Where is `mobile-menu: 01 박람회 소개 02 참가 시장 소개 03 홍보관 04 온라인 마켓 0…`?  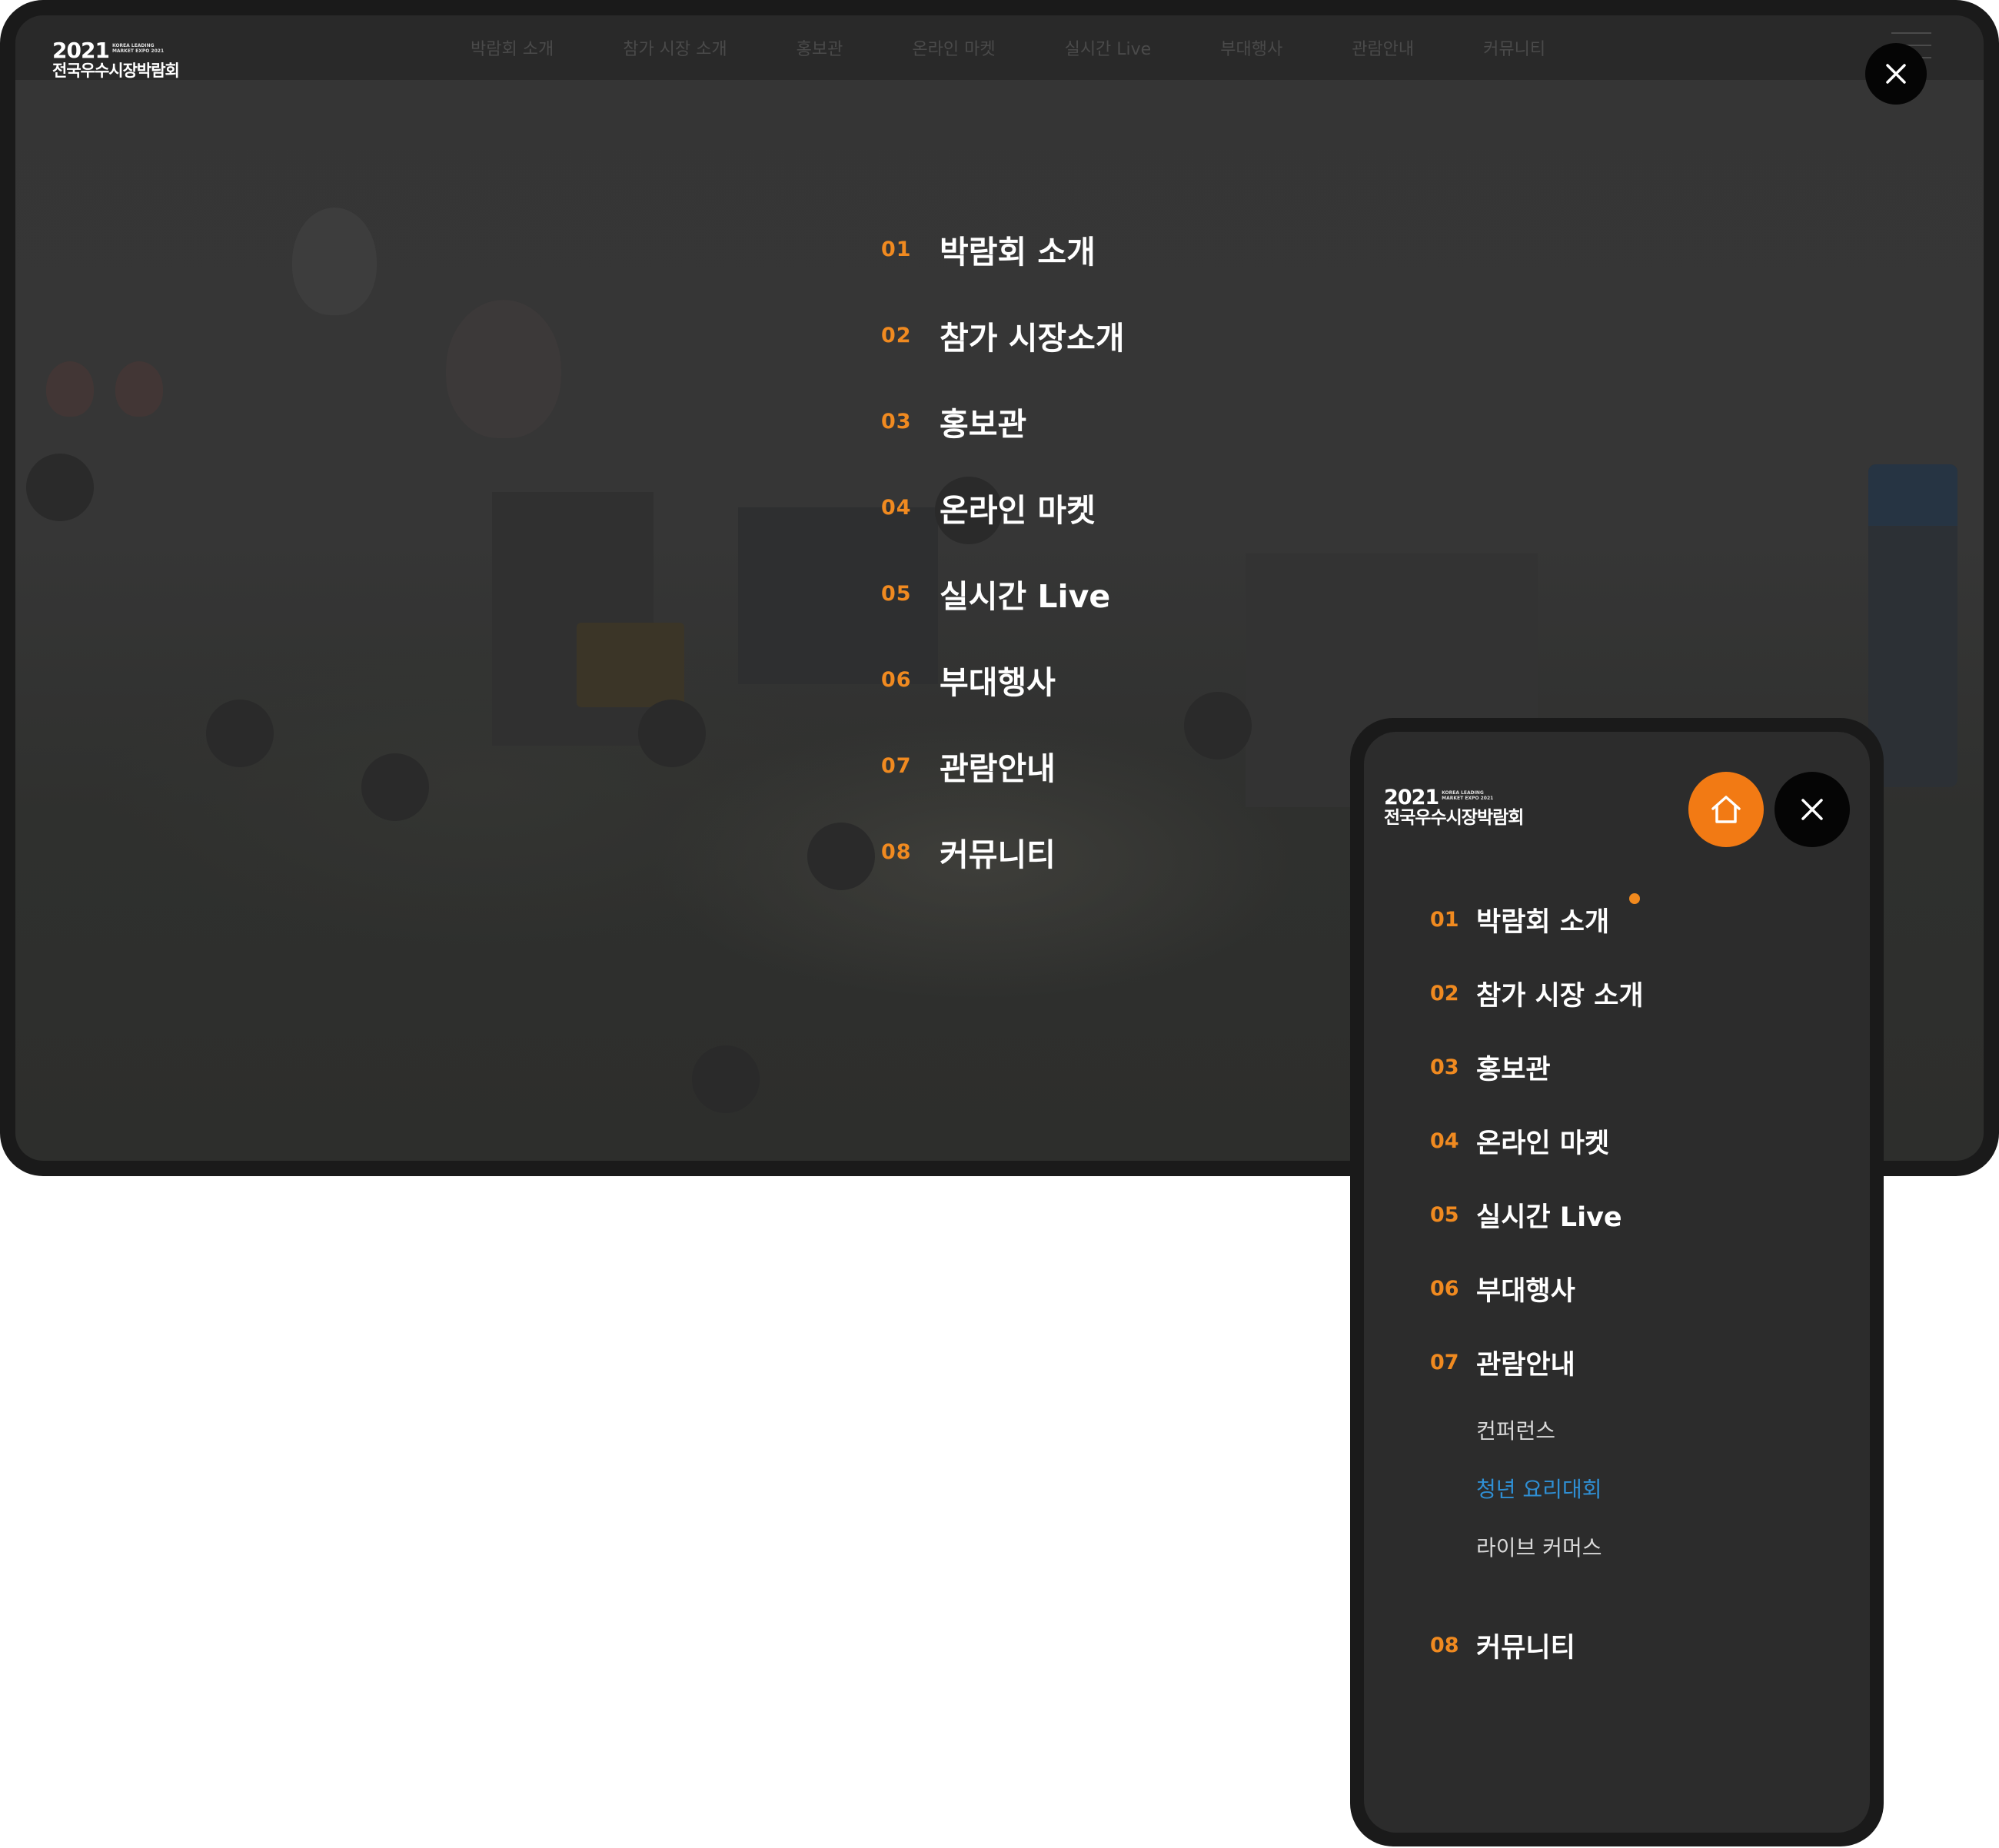 mobile-menu: 01 박람회 소개 02 참가 시장 소개 03 홍보관 04 온라인 마켓 0… is located at coordinates (1637, 1282).